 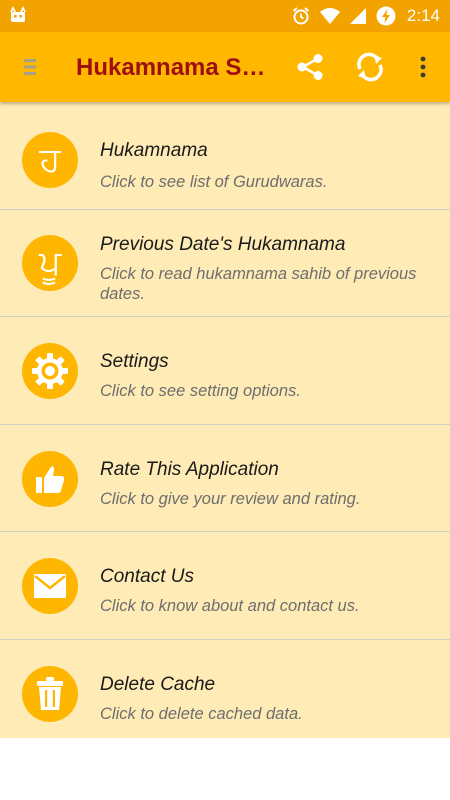 What do you see at coordinates (50, 371) in the screenshot?
I see `gear-icon` at bounding box center [50, 371].